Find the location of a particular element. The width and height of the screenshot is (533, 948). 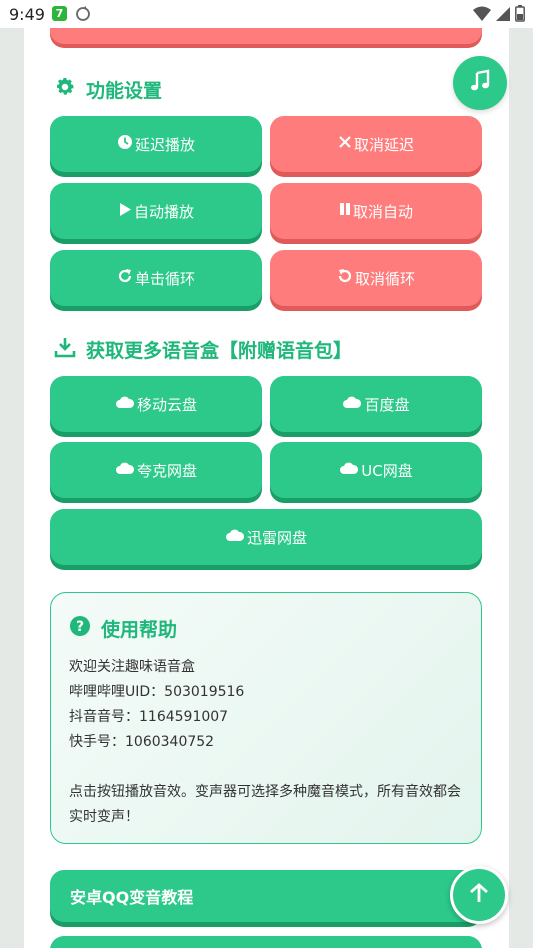

button-label: 取消循环 is located at coordinates (384, 278).